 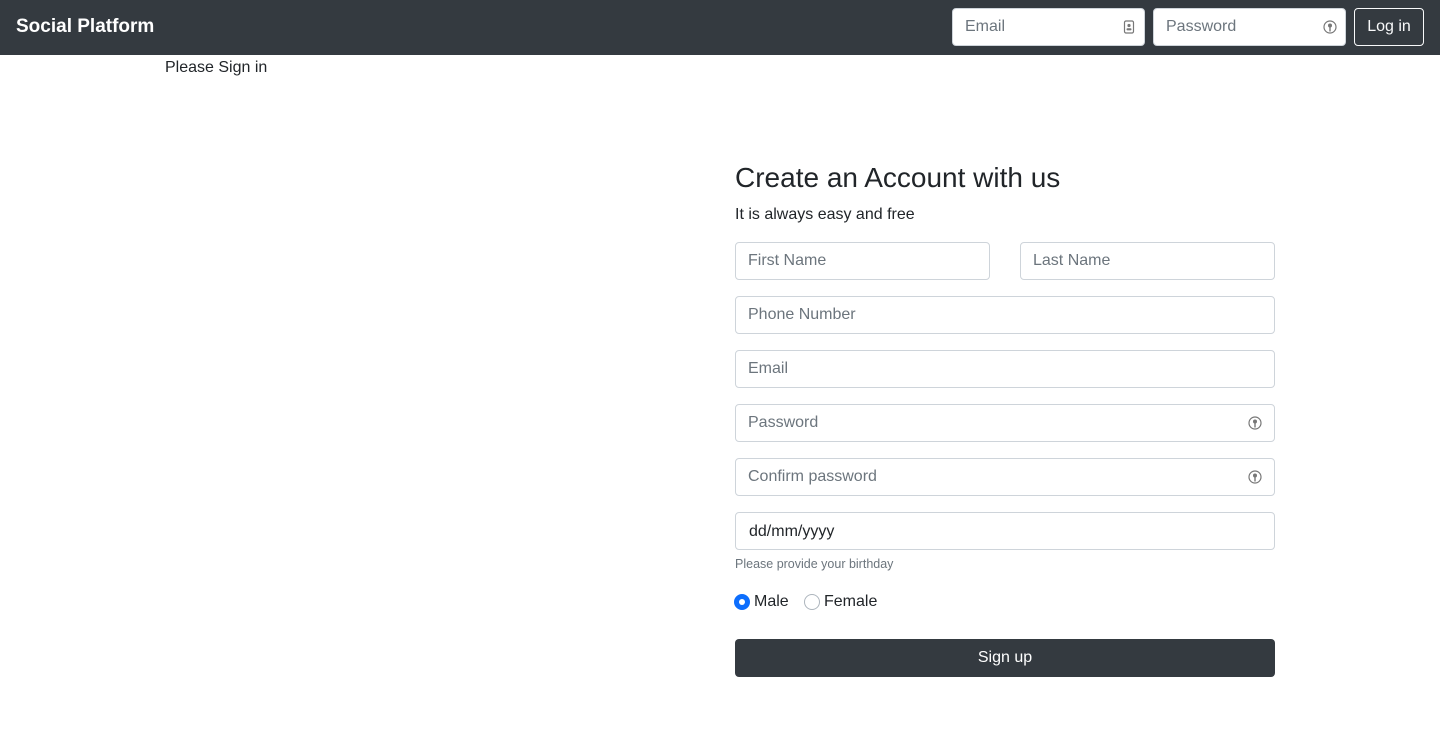 I want to click on birthday-date-input: dd/mm/yyyy, so click(x=791, y=532).